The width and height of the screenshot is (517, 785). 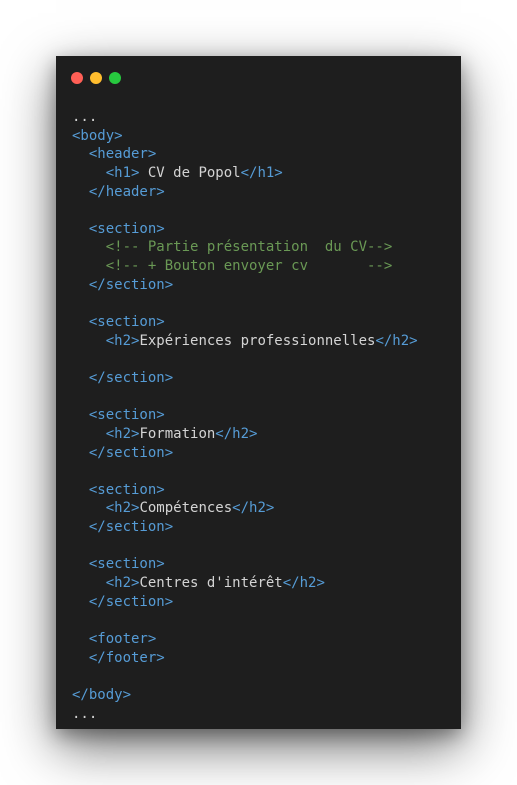 I want to click on code-token-text: CV de Popol, so click(x=190, y=172).